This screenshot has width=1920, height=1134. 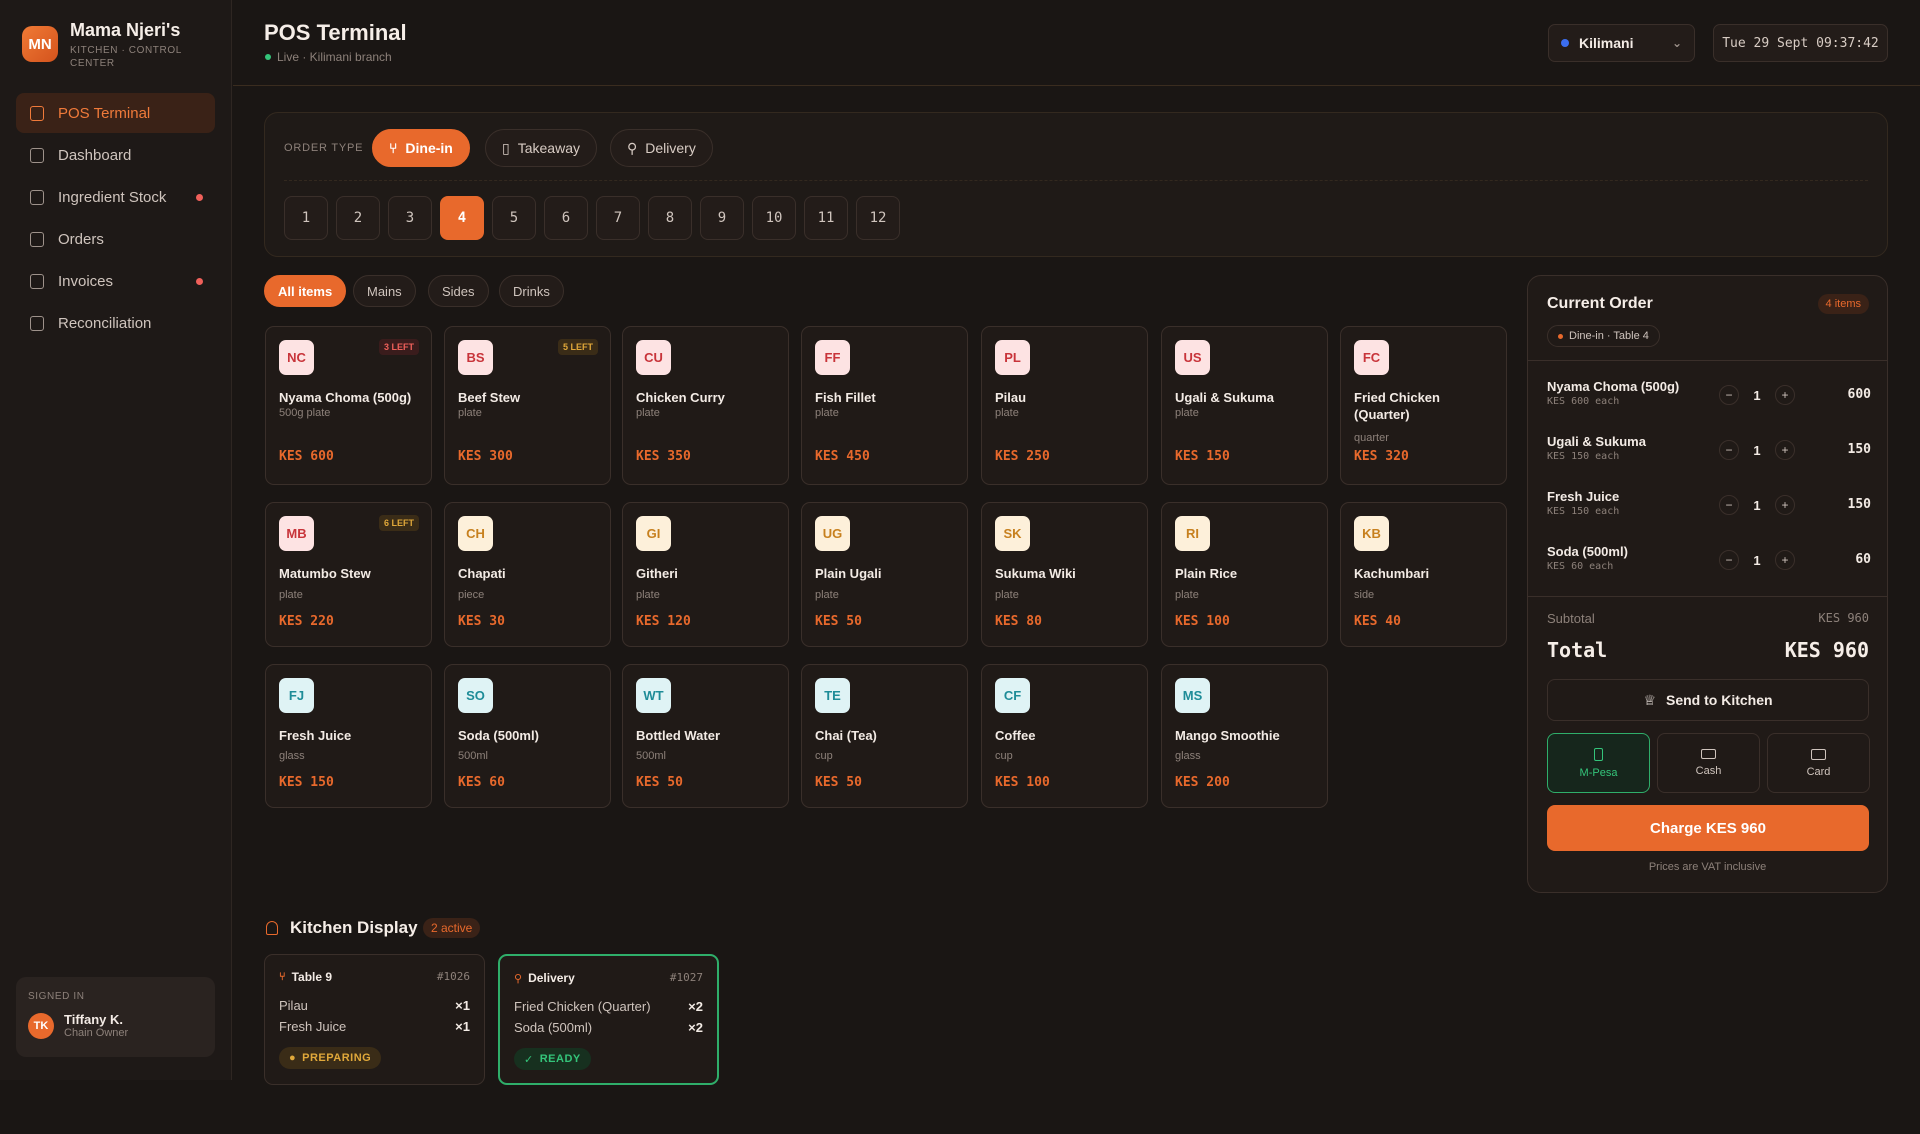 What do you see at coordinates (670, 218) in the screenshot?
I see `table-button-8: 8` at bounding box center [670, 218].